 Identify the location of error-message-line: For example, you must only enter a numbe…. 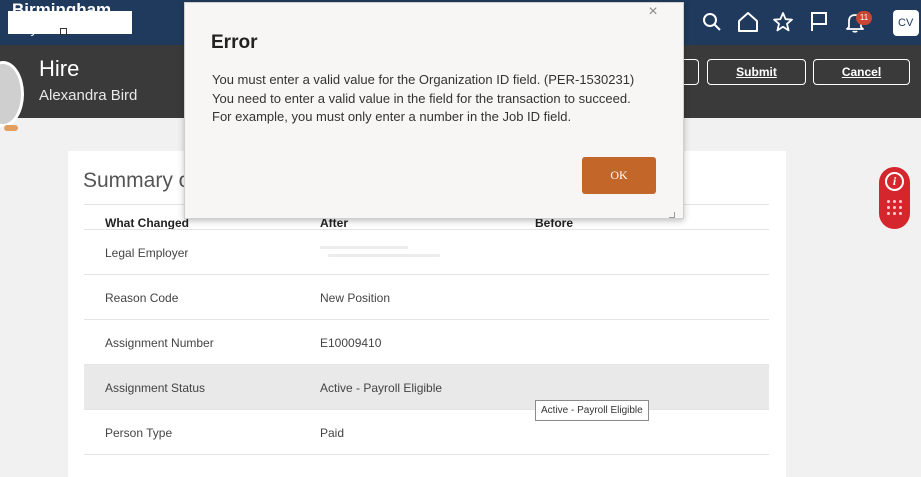
(392, 116).